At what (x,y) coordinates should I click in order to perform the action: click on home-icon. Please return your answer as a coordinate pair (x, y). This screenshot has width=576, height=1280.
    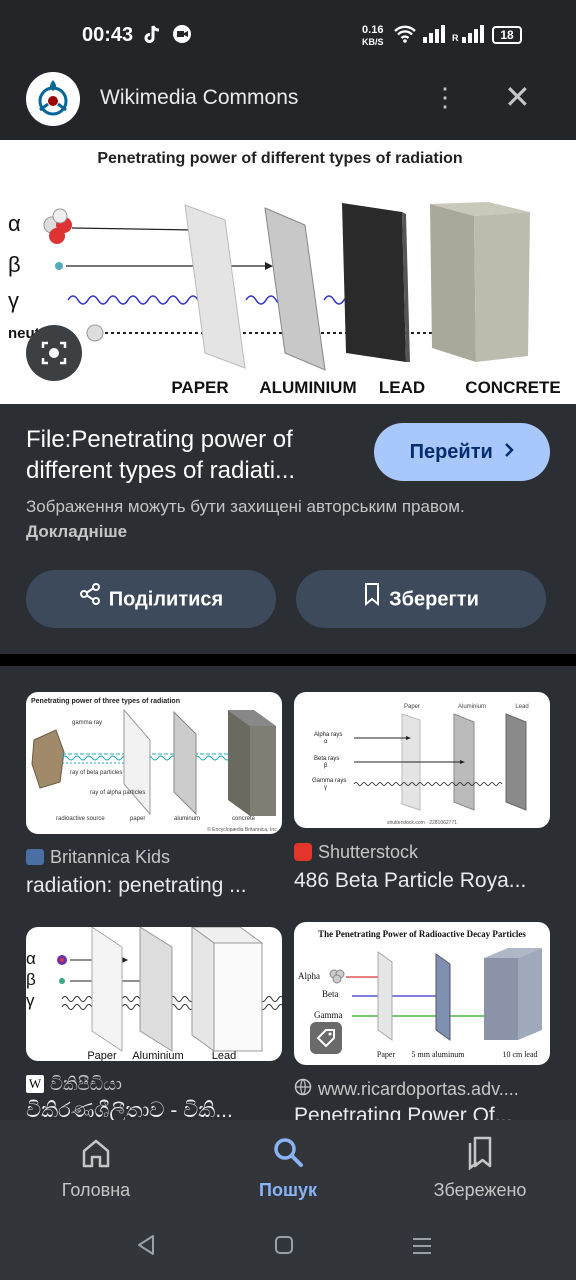
    Looking at the image, I should click on (96, 1155).